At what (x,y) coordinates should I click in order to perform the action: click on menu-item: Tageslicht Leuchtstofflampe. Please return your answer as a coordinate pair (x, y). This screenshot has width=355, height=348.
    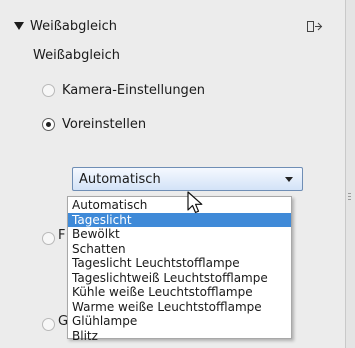
    Looking at the image, I should click on (179, 263).